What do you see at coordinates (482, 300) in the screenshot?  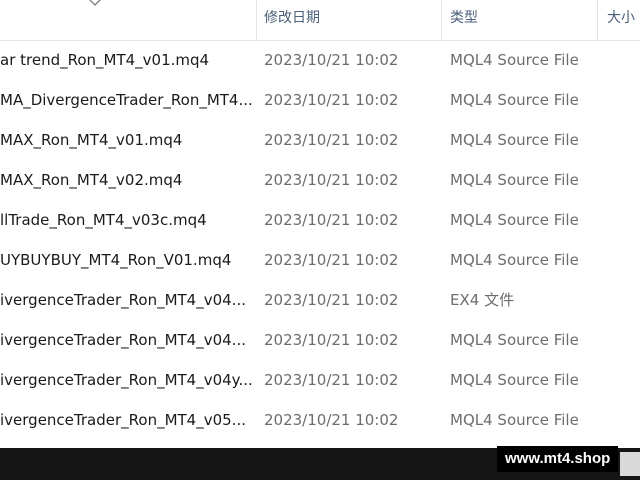 I see `file-type: EX4 文件` at bounding box center [482, 300].